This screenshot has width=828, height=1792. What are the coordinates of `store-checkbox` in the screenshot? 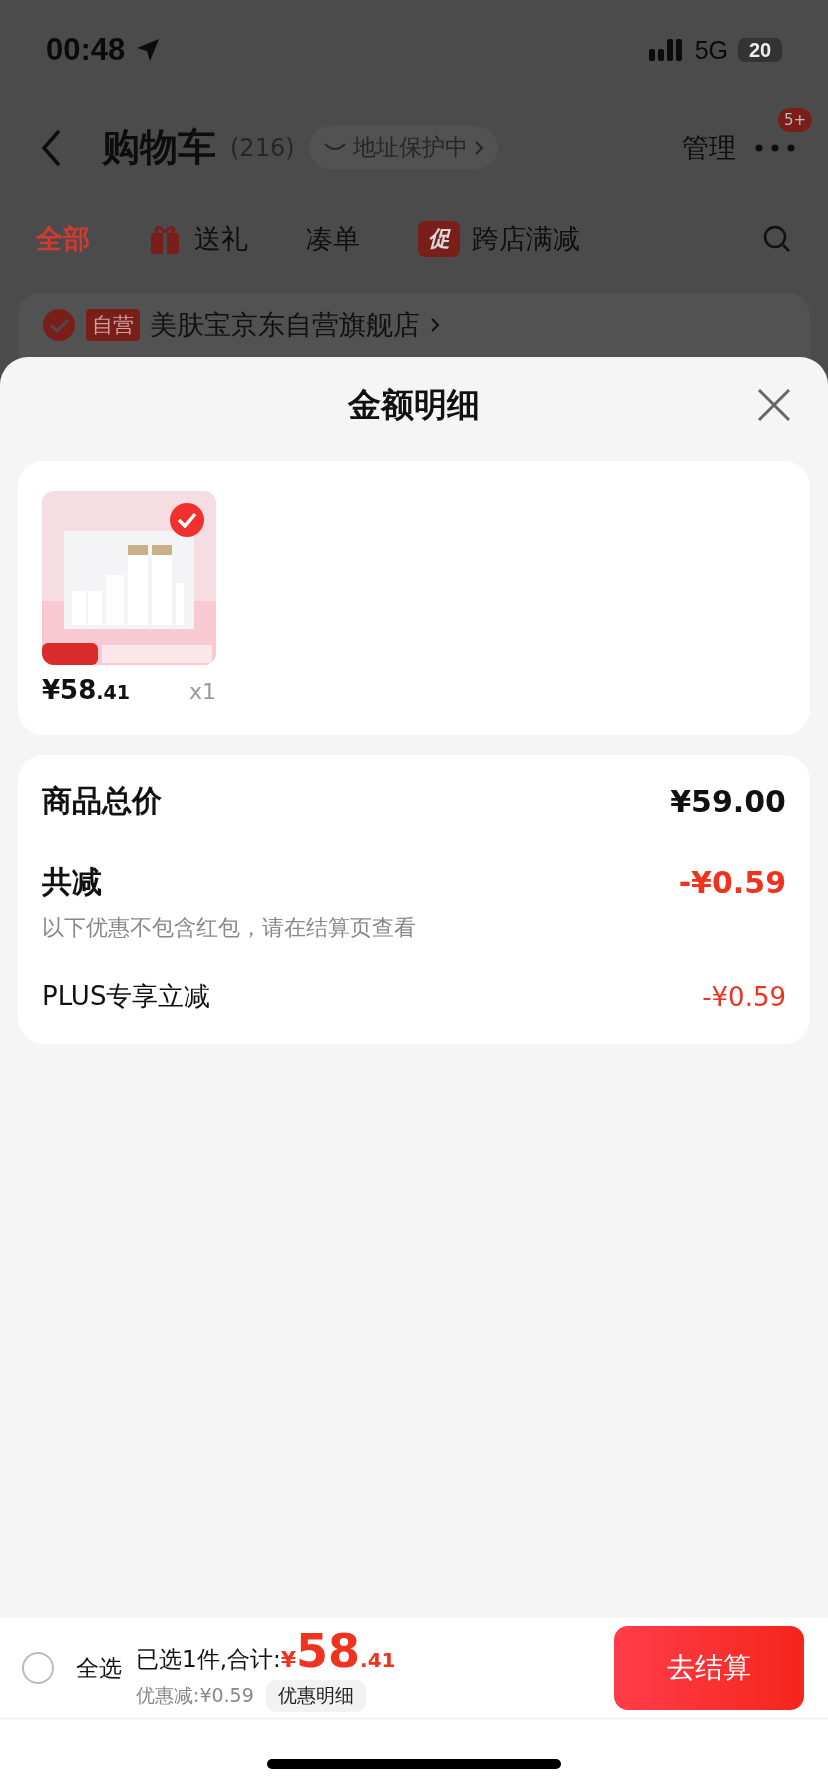 It's located at (59, 325).